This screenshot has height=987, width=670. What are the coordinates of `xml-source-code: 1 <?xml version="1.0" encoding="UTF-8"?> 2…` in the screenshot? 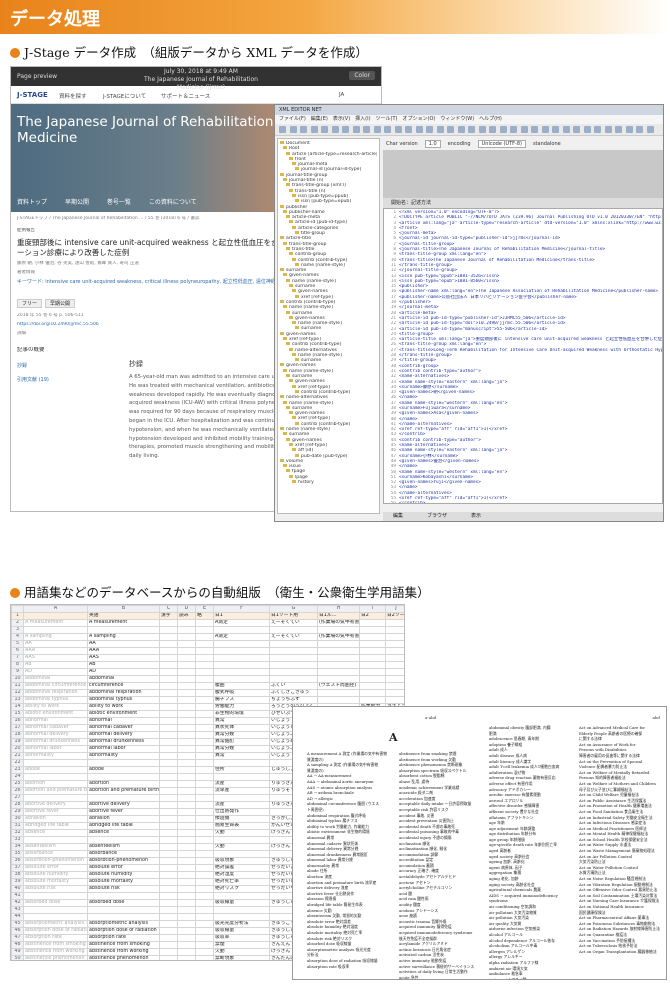 It's located at (523, 356).